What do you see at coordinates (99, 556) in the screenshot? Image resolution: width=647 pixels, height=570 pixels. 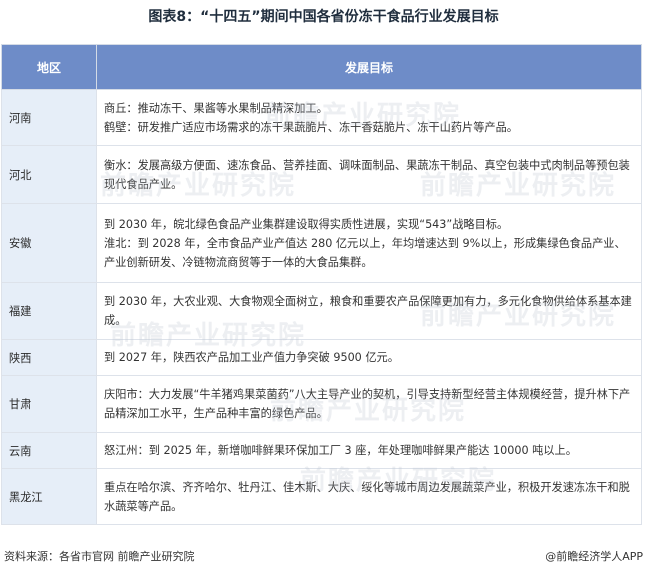 I see `source-note: 资料来源：各省市官网 前瞻产业研究院` at bounding box center [99, 556].